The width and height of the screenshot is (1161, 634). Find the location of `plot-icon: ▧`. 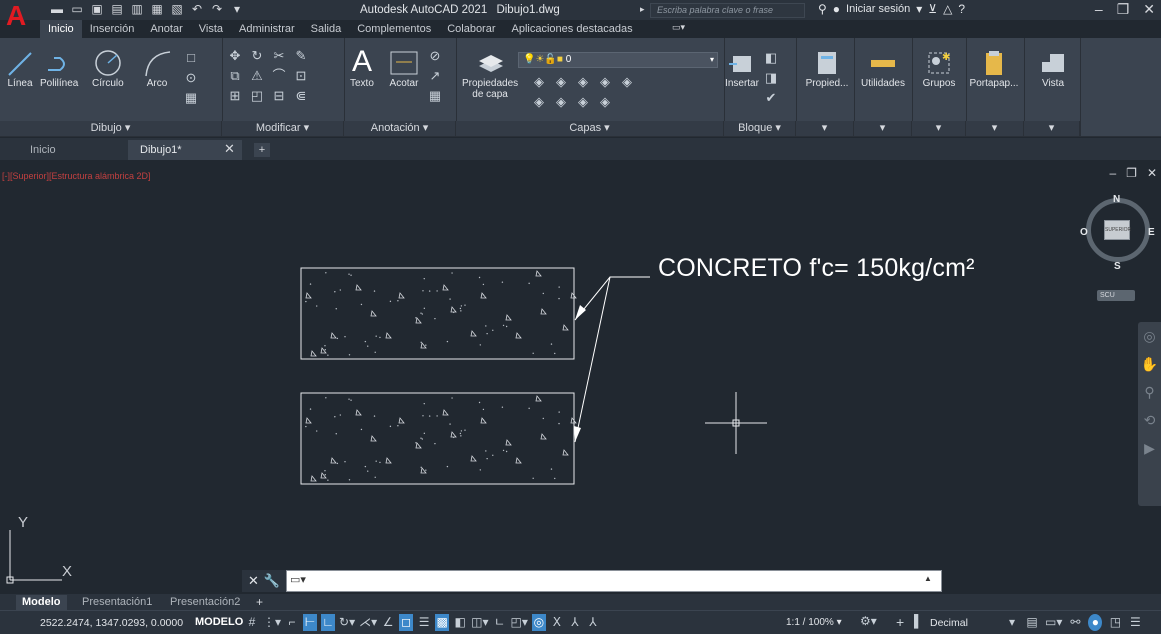

plot-icon: ▧ is located at coordinates (177, 9).